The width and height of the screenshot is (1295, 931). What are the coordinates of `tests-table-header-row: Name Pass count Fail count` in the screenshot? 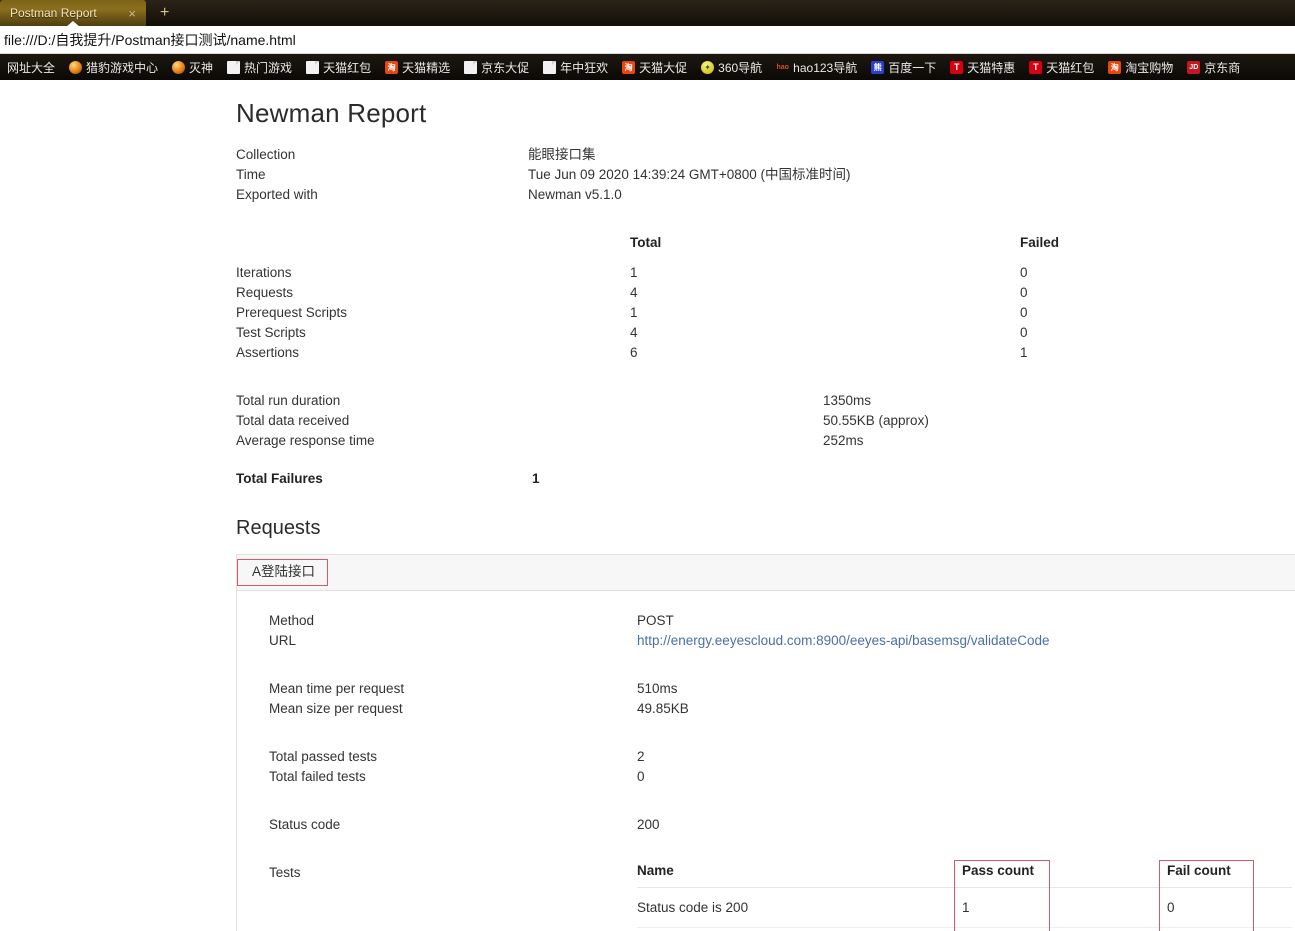 It's located at (964, 875).